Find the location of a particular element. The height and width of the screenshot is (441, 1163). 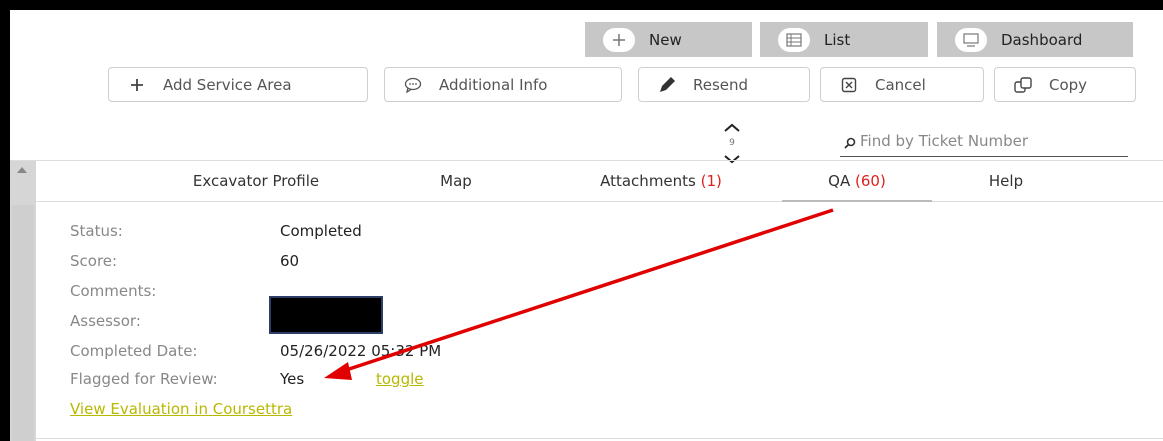

tab-attachments: Attachments (1) is located at coordinates (661, 181).